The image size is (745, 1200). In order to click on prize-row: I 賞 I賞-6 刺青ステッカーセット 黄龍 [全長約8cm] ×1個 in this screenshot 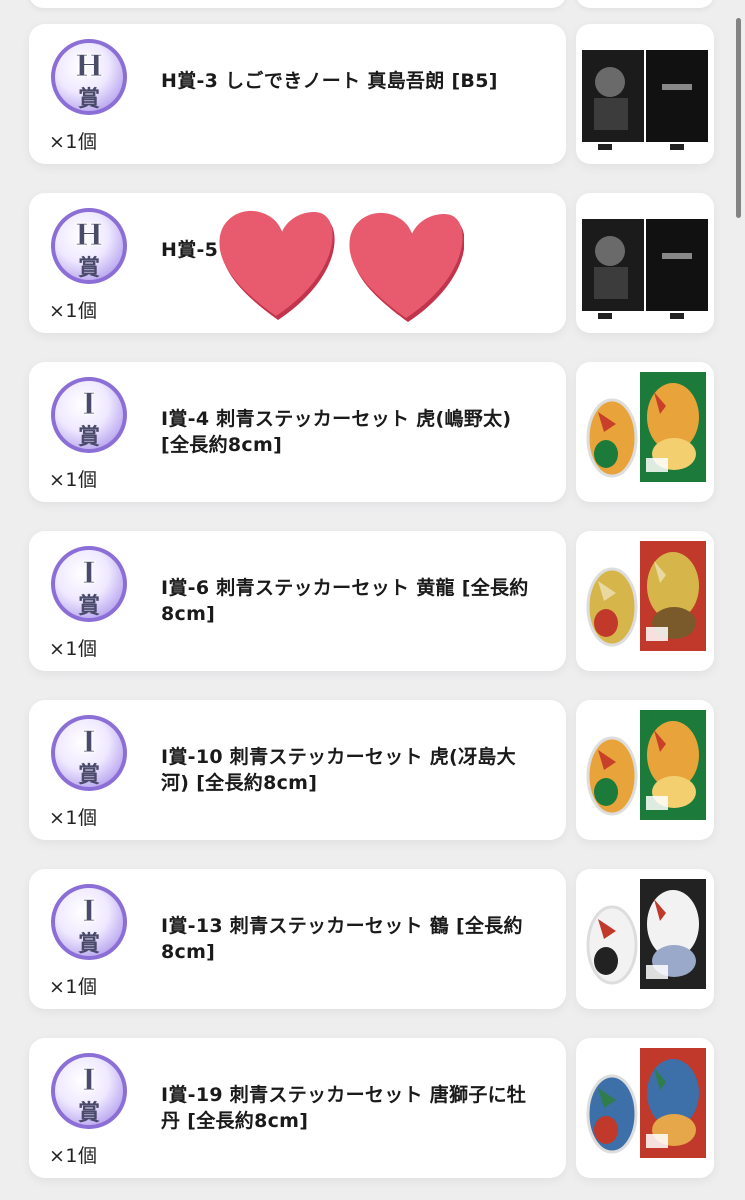, I will do `click(372, 601)`.